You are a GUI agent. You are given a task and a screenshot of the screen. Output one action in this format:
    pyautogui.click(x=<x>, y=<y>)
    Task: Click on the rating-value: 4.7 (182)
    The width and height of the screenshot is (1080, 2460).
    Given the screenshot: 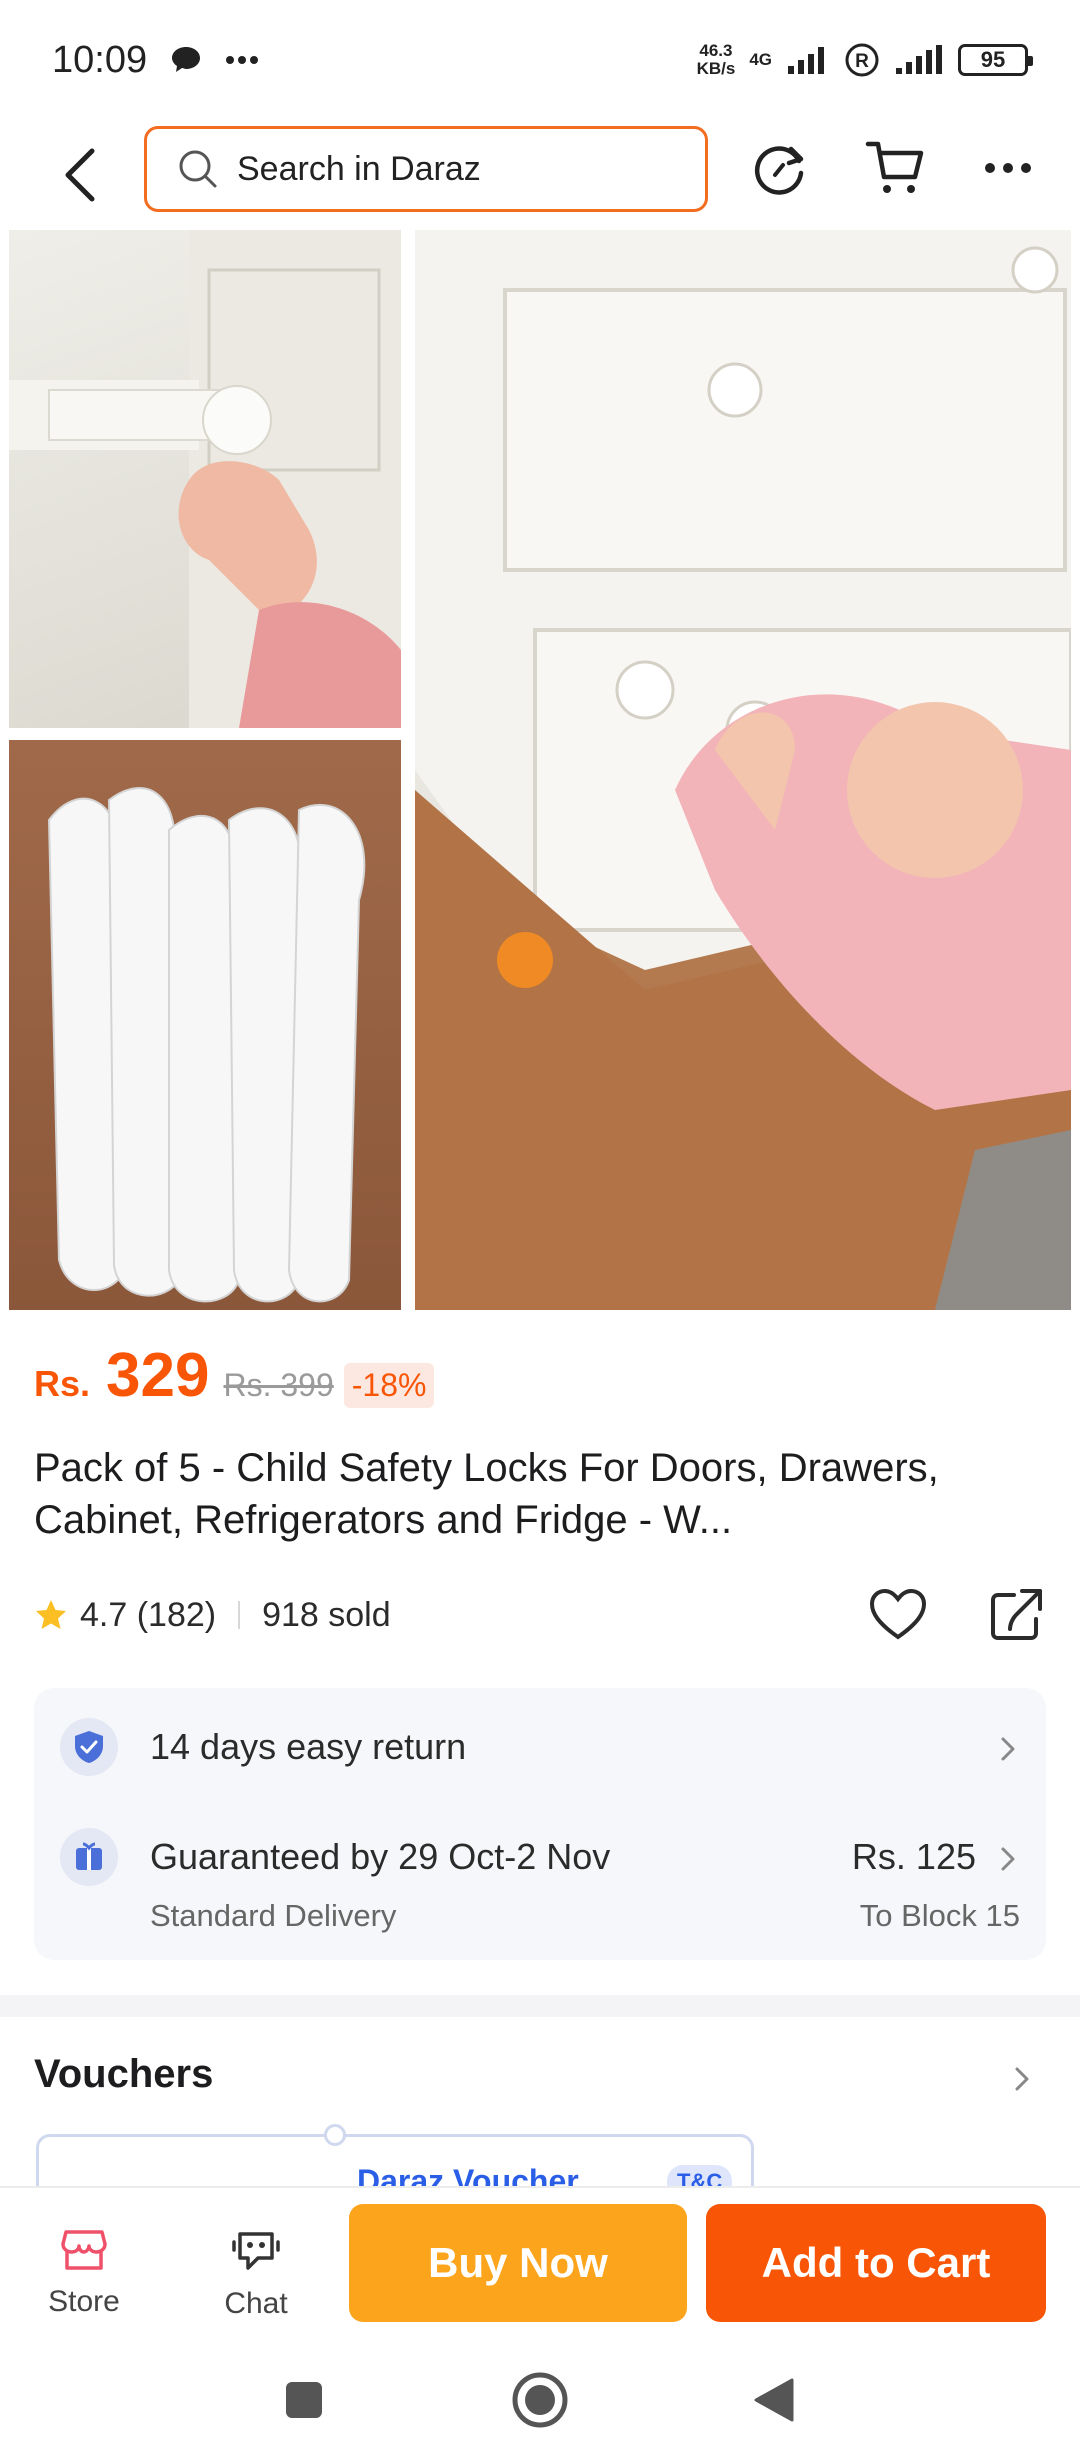 What is the action you would take?
    pyautogui.click(x=148, y=1615)
    